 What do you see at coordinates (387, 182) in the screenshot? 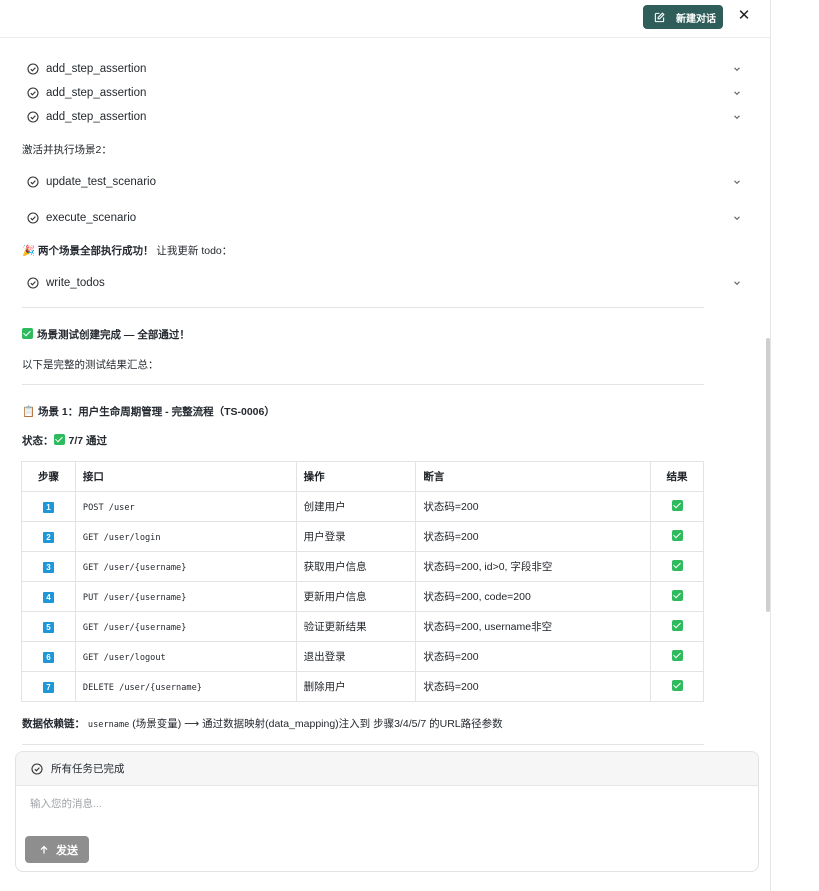
I see `tool-call-row: update_test_scenario` at bounding box center [387, 182].